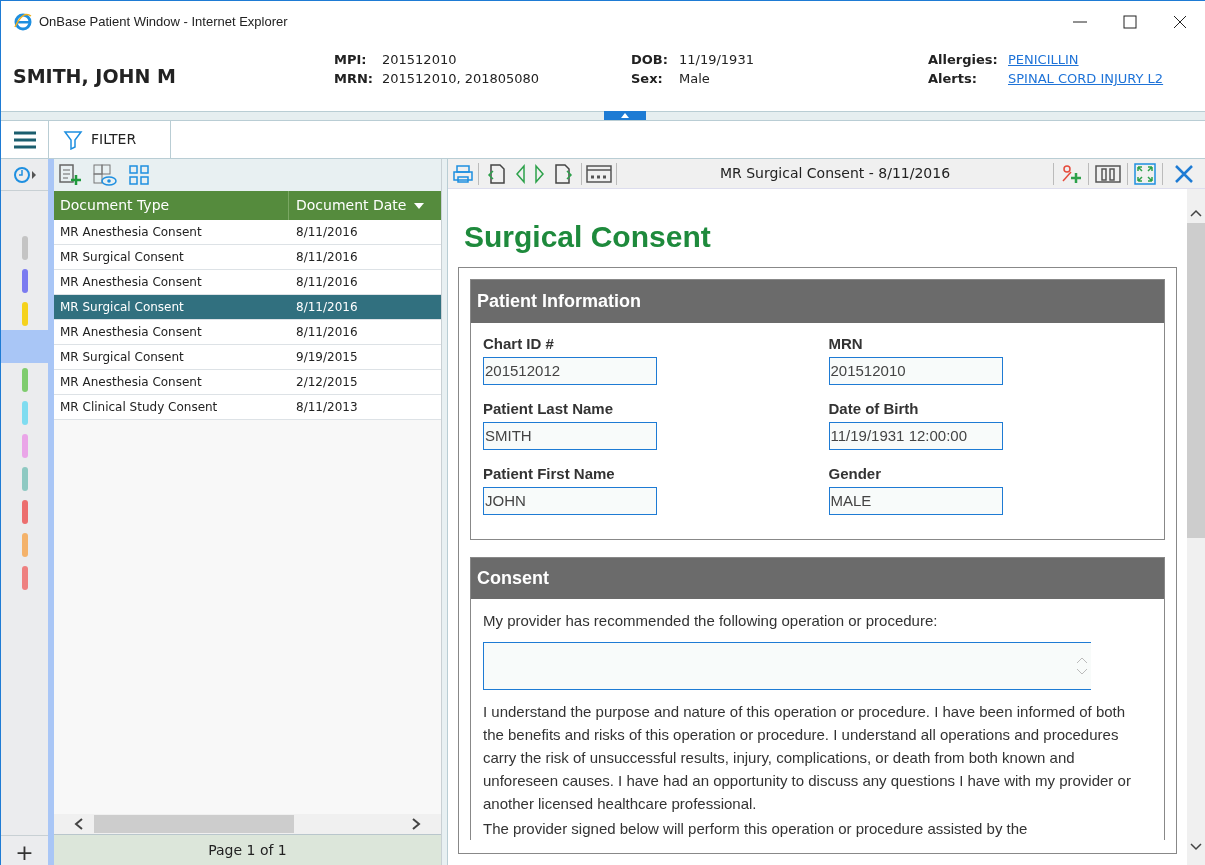 The width and height of the screenshot is (1205, 865). I want to click on document-heading: Surgical Consent, so click(588, 237).